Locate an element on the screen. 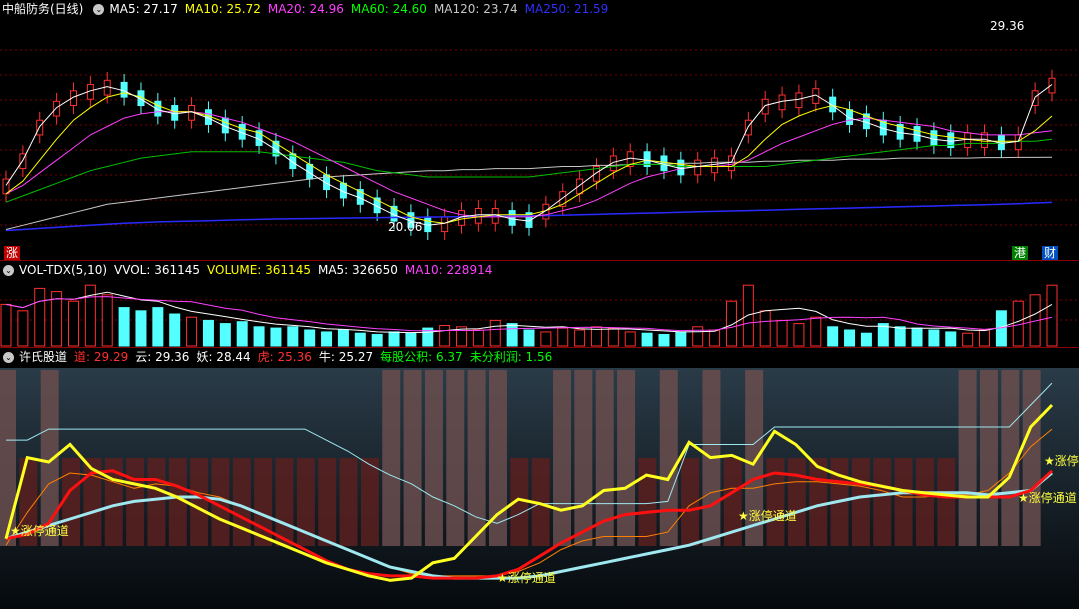 This screenshot has width=1079, height=609. ma60-line is located at coordinates (529, 170).